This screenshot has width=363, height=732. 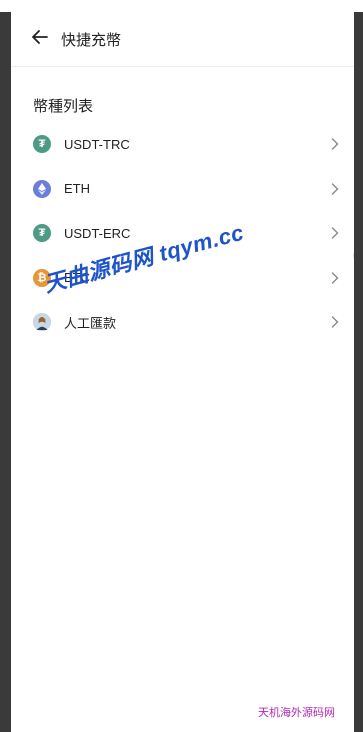 What do you see at coordinates (97, 144) in the screenshot?
I see `coin-label: USDT-TRC` at bounding box center [97, 144].